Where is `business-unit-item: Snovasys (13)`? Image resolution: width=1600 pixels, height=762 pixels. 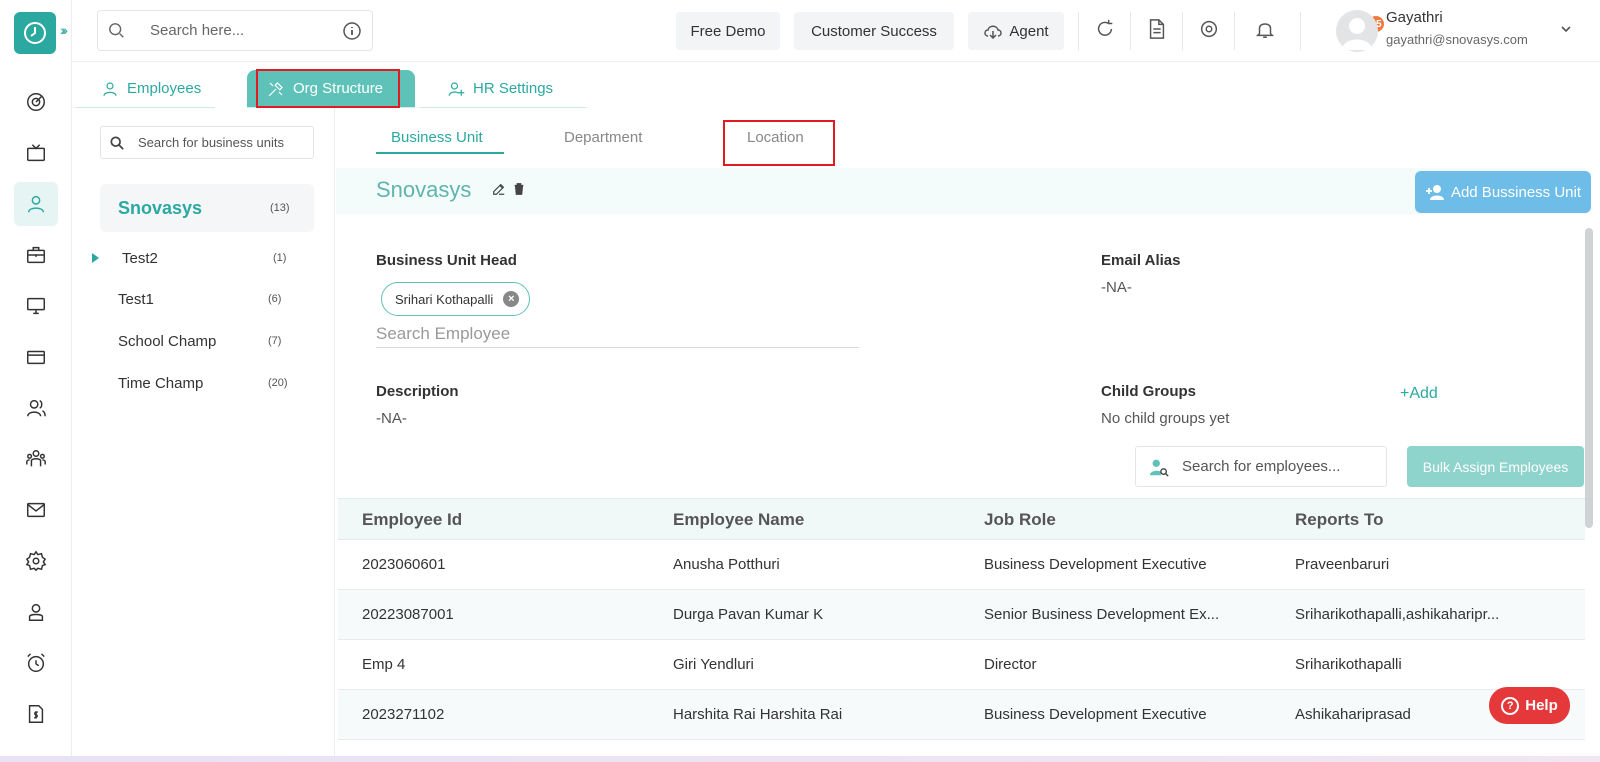
business-unit-item: Snovasys (13) is located at coordinates (207, 208).